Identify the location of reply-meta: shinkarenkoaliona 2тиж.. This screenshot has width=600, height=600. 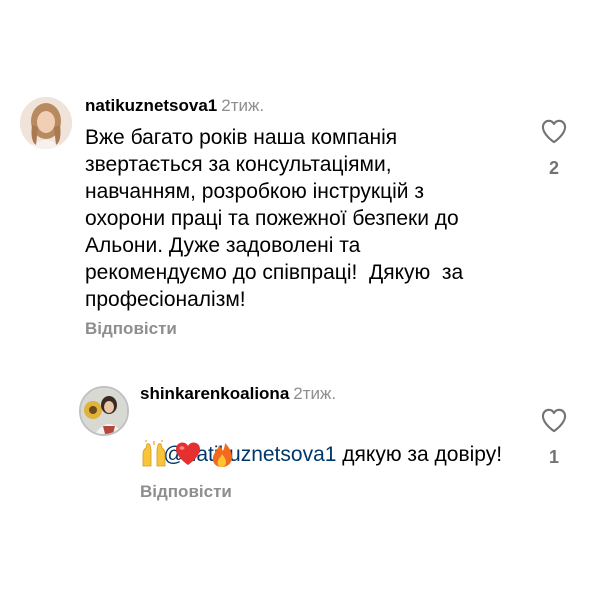
(238, 394).